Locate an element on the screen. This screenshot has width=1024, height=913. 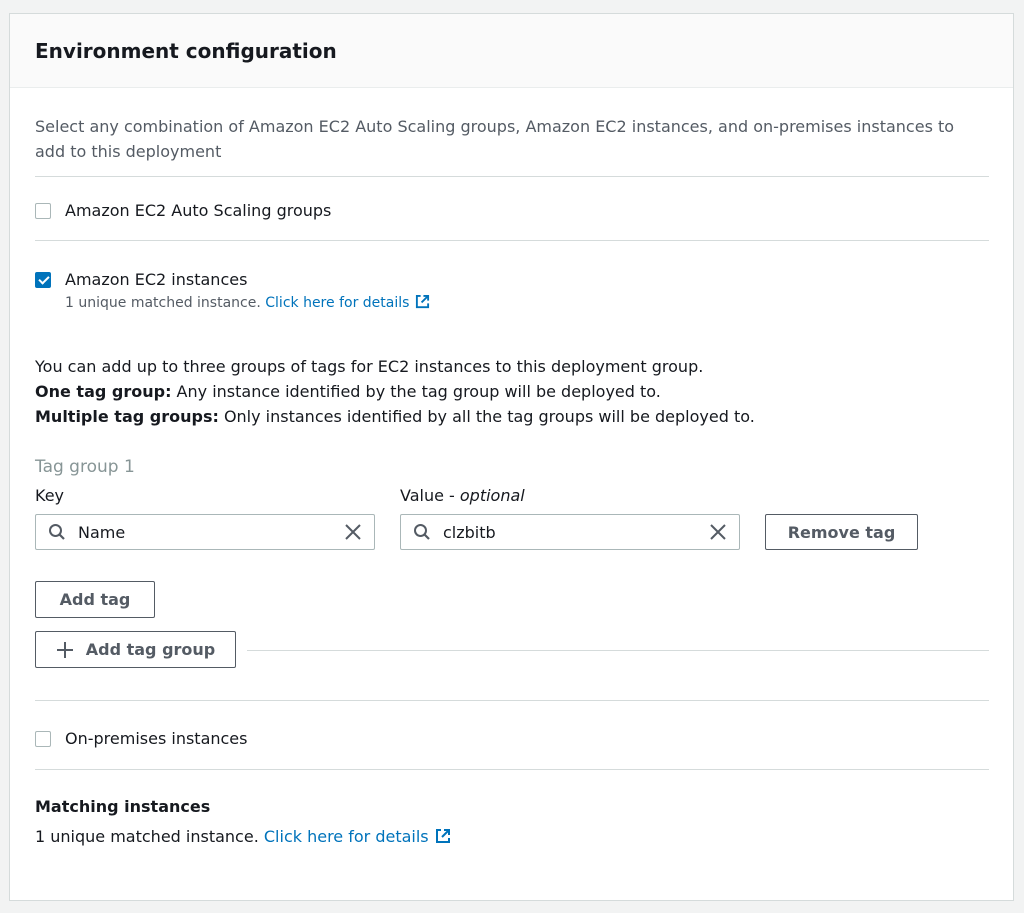
matching-details-link-text: Click here for details is located at coordinates (346, 836).